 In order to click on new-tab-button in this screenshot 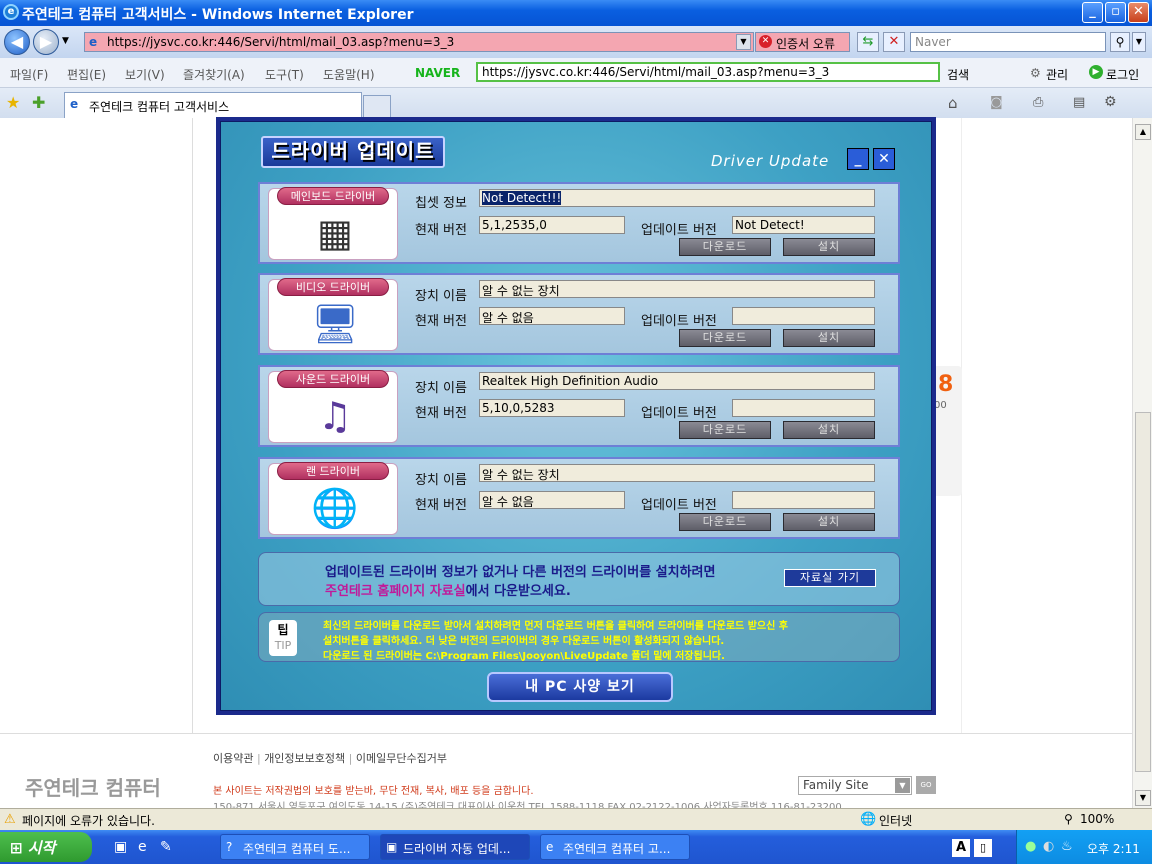, I will do `click(377, 106)`.